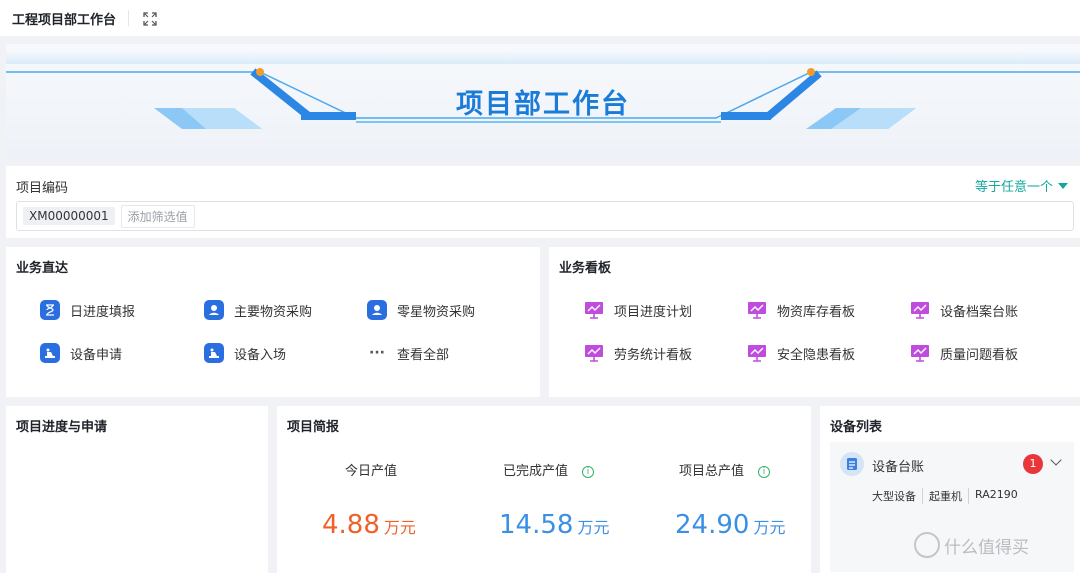 The height and width of the screenshot is (573, 1080). I want to click on progress-request-panel: 项目进度与申请, so click(137, 489).